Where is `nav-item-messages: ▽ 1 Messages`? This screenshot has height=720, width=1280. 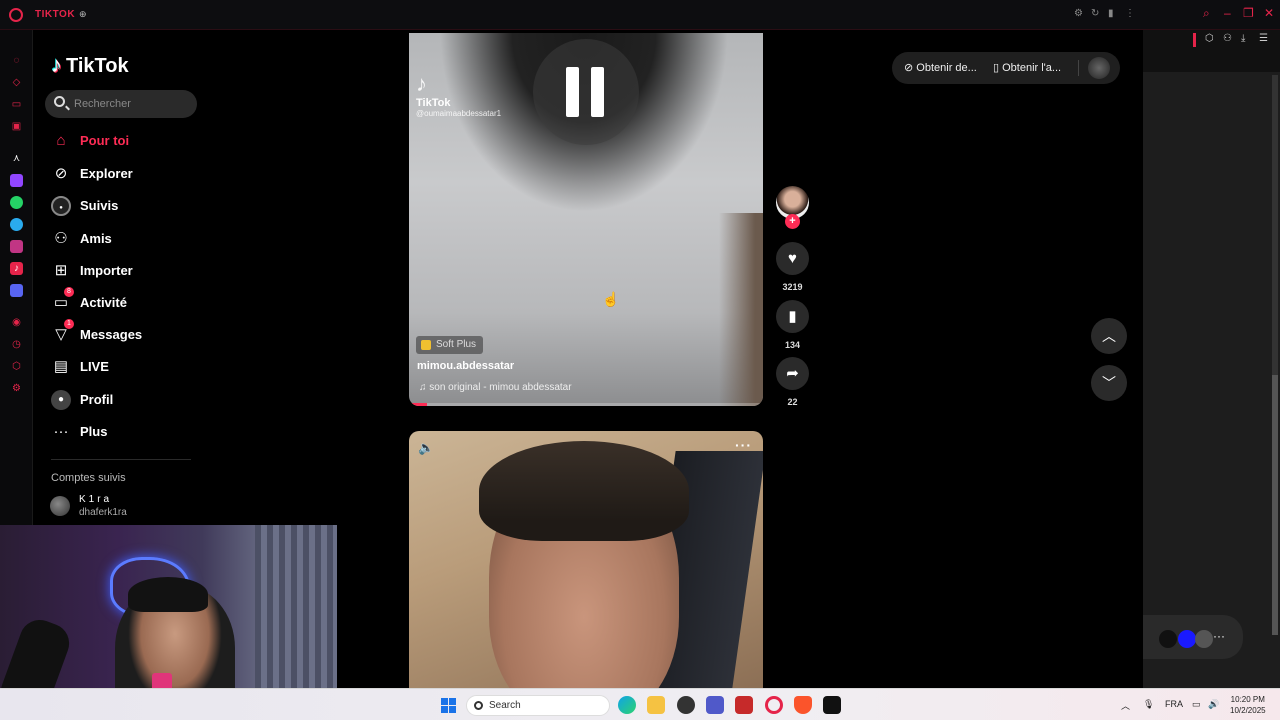 nav-item-messages: ▽ 1 Messages is located at coordinates (129, 333).